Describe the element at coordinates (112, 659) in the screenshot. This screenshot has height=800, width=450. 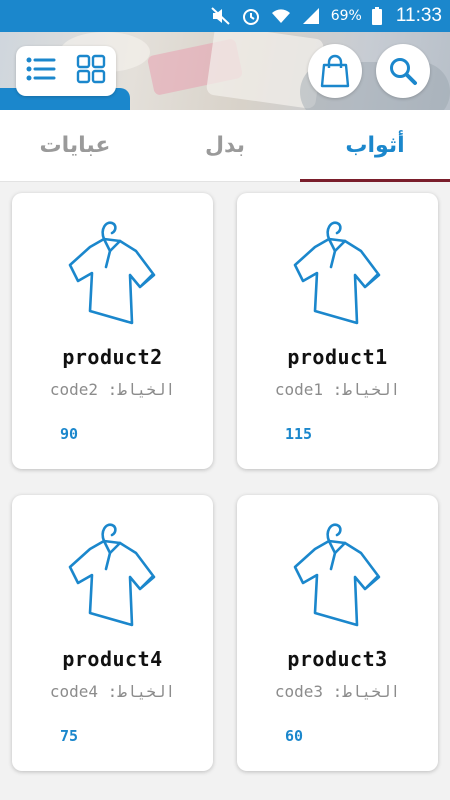
I see `product-name: product4` at that location.